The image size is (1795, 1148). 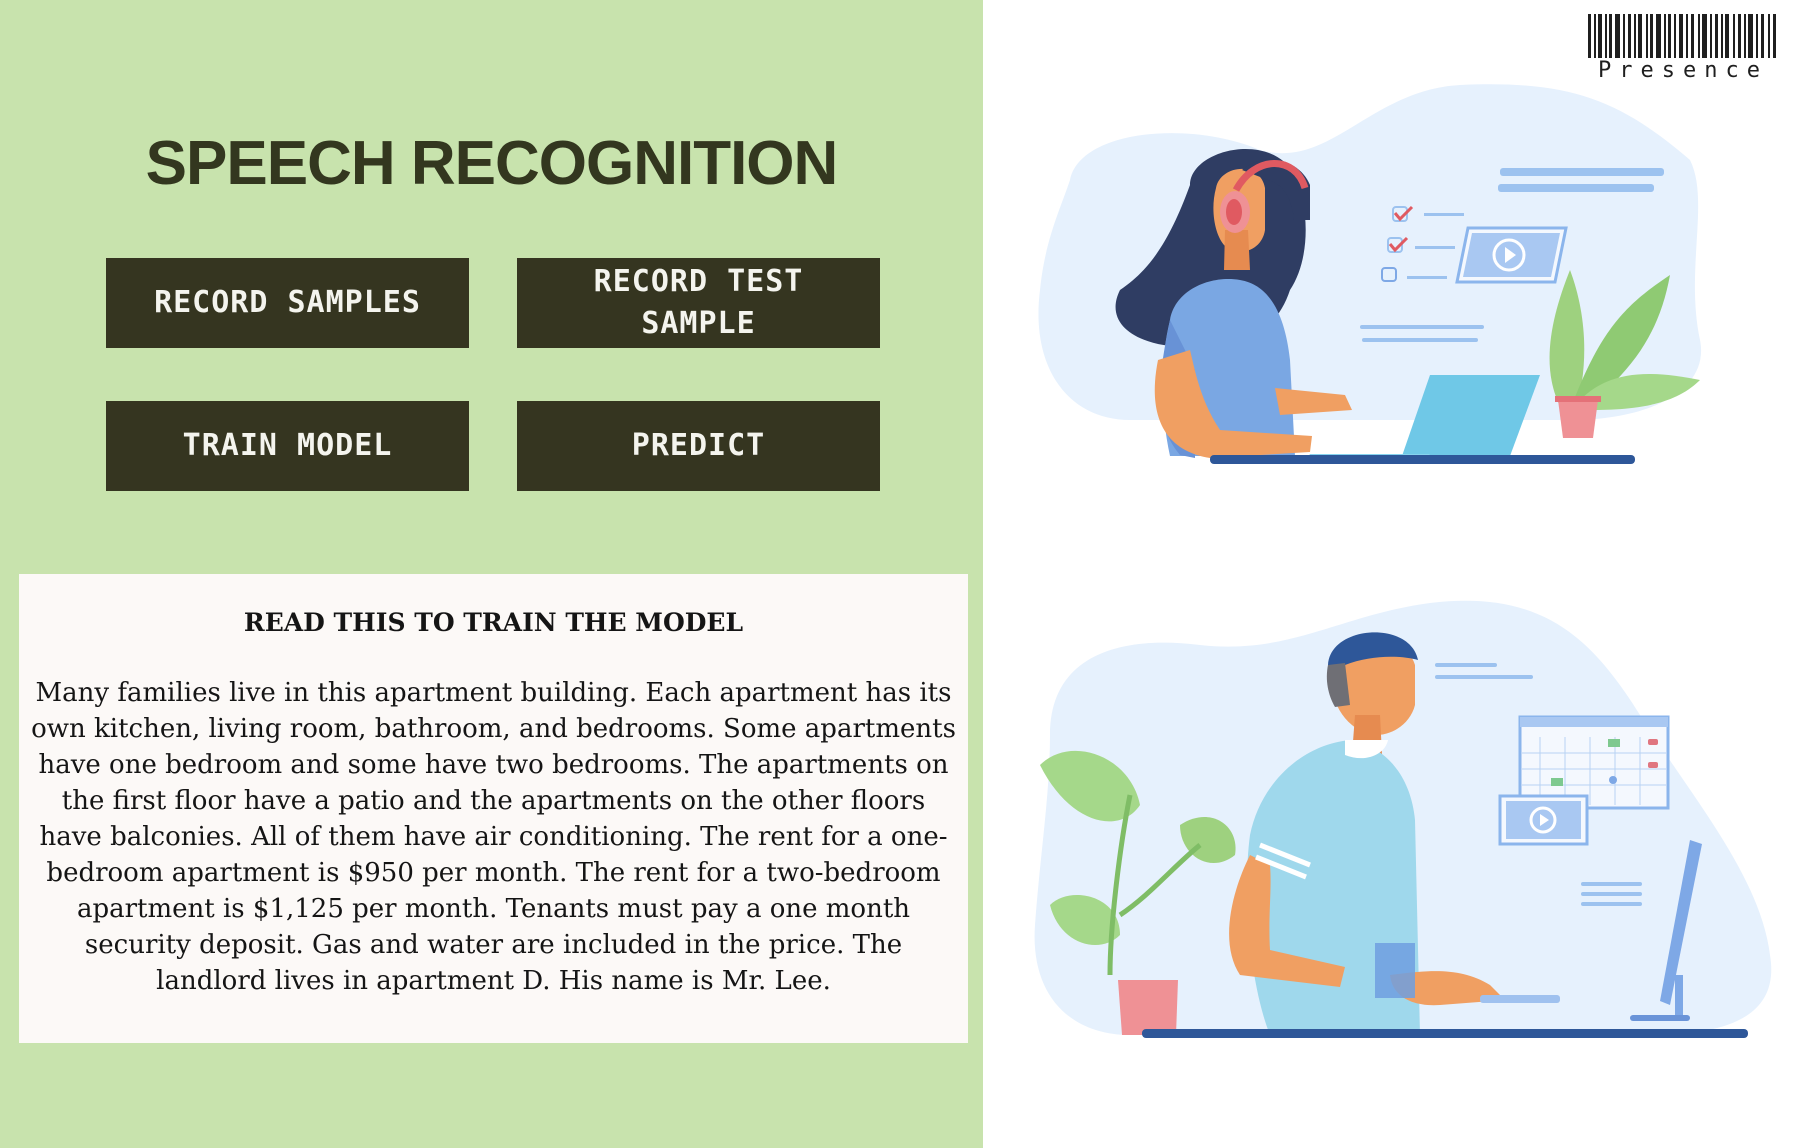 What do you see at coordinates (287, 446) in the screenshot?
I see `train-model-button: TRAIN MODEL` at bounding box center [287, 446].